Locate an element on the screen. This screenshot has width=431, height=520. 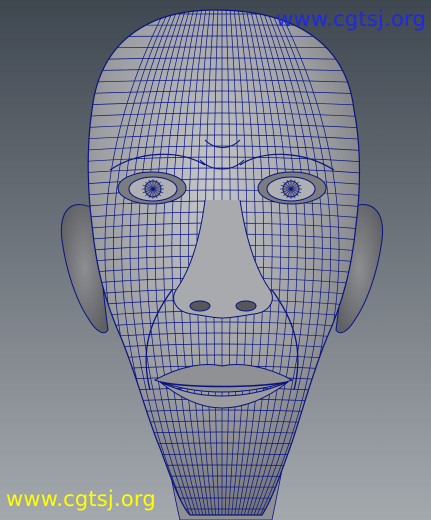
watermark-top-right: www.cgtsj.org is located at coordinates (351, 19).